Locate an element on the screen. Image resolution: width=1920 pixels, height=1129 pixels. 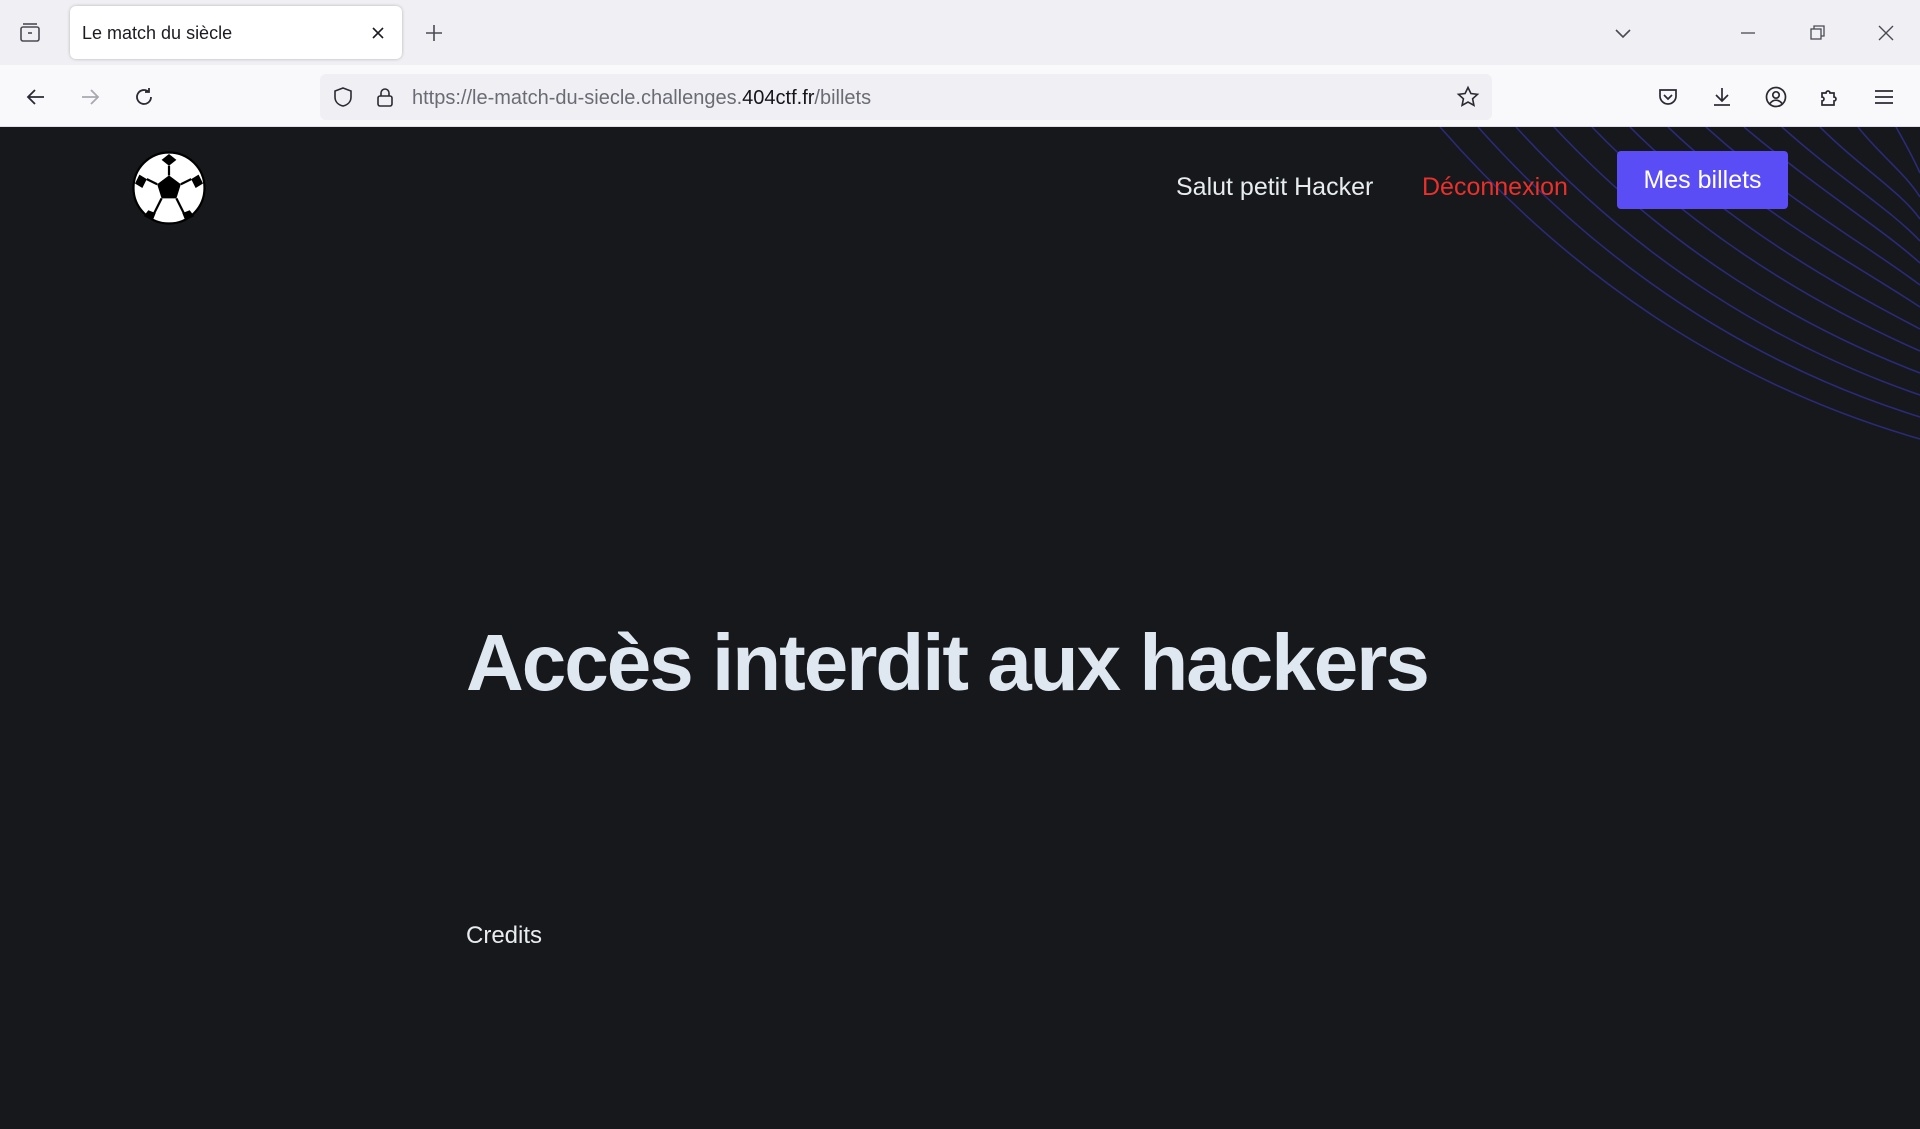
tab-title: Le match du siècle is located at coordinates (157, 33).